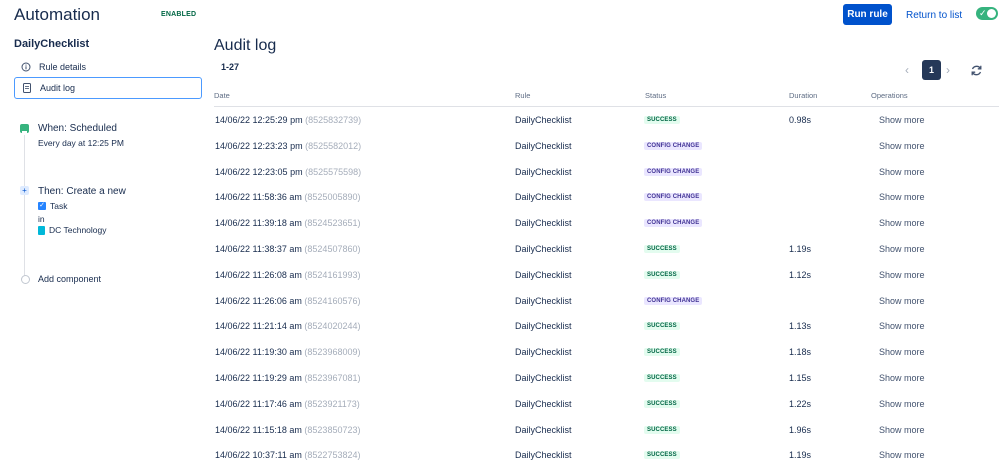 The width and height of the screenshot is (999, 470). What do you see at coordinates (332, 300) in the screenshot?
I see `row-execution-id: (8524160576)` at bounding box center [332, 300].